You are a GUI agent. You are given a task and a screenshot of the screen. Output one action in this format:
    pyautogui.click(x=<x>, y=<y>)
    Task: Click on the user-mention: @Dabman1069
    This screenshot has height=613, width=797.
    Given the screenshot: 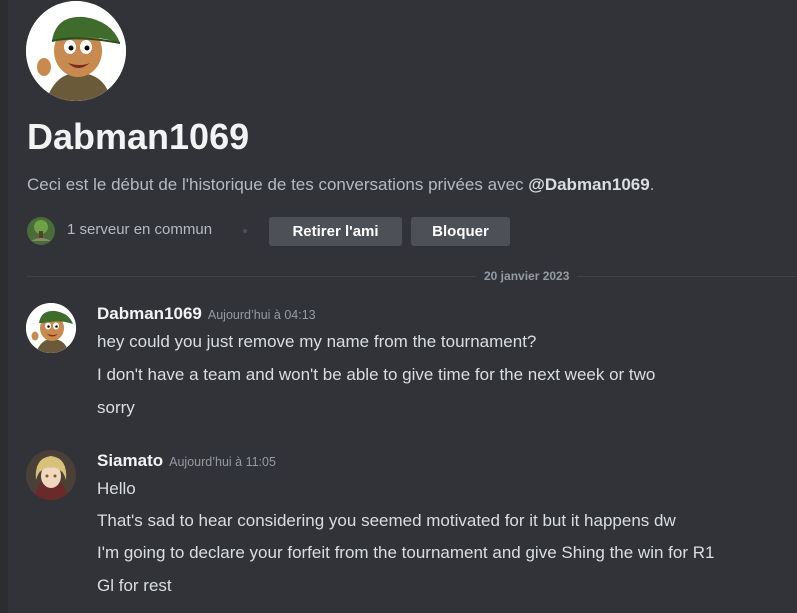 What is the action you would take?
    pyautogui.click(x=588, y=184)
    